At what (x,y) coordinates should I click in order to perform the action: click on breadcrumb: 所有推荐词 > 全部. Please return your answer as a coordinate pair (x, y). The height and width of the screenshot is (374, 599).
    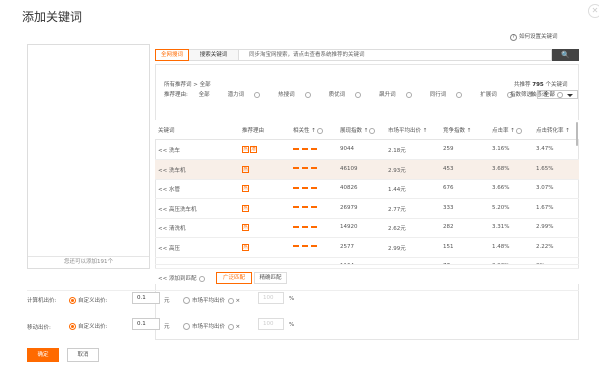
    Looking at the image, I should click on (187, 85).